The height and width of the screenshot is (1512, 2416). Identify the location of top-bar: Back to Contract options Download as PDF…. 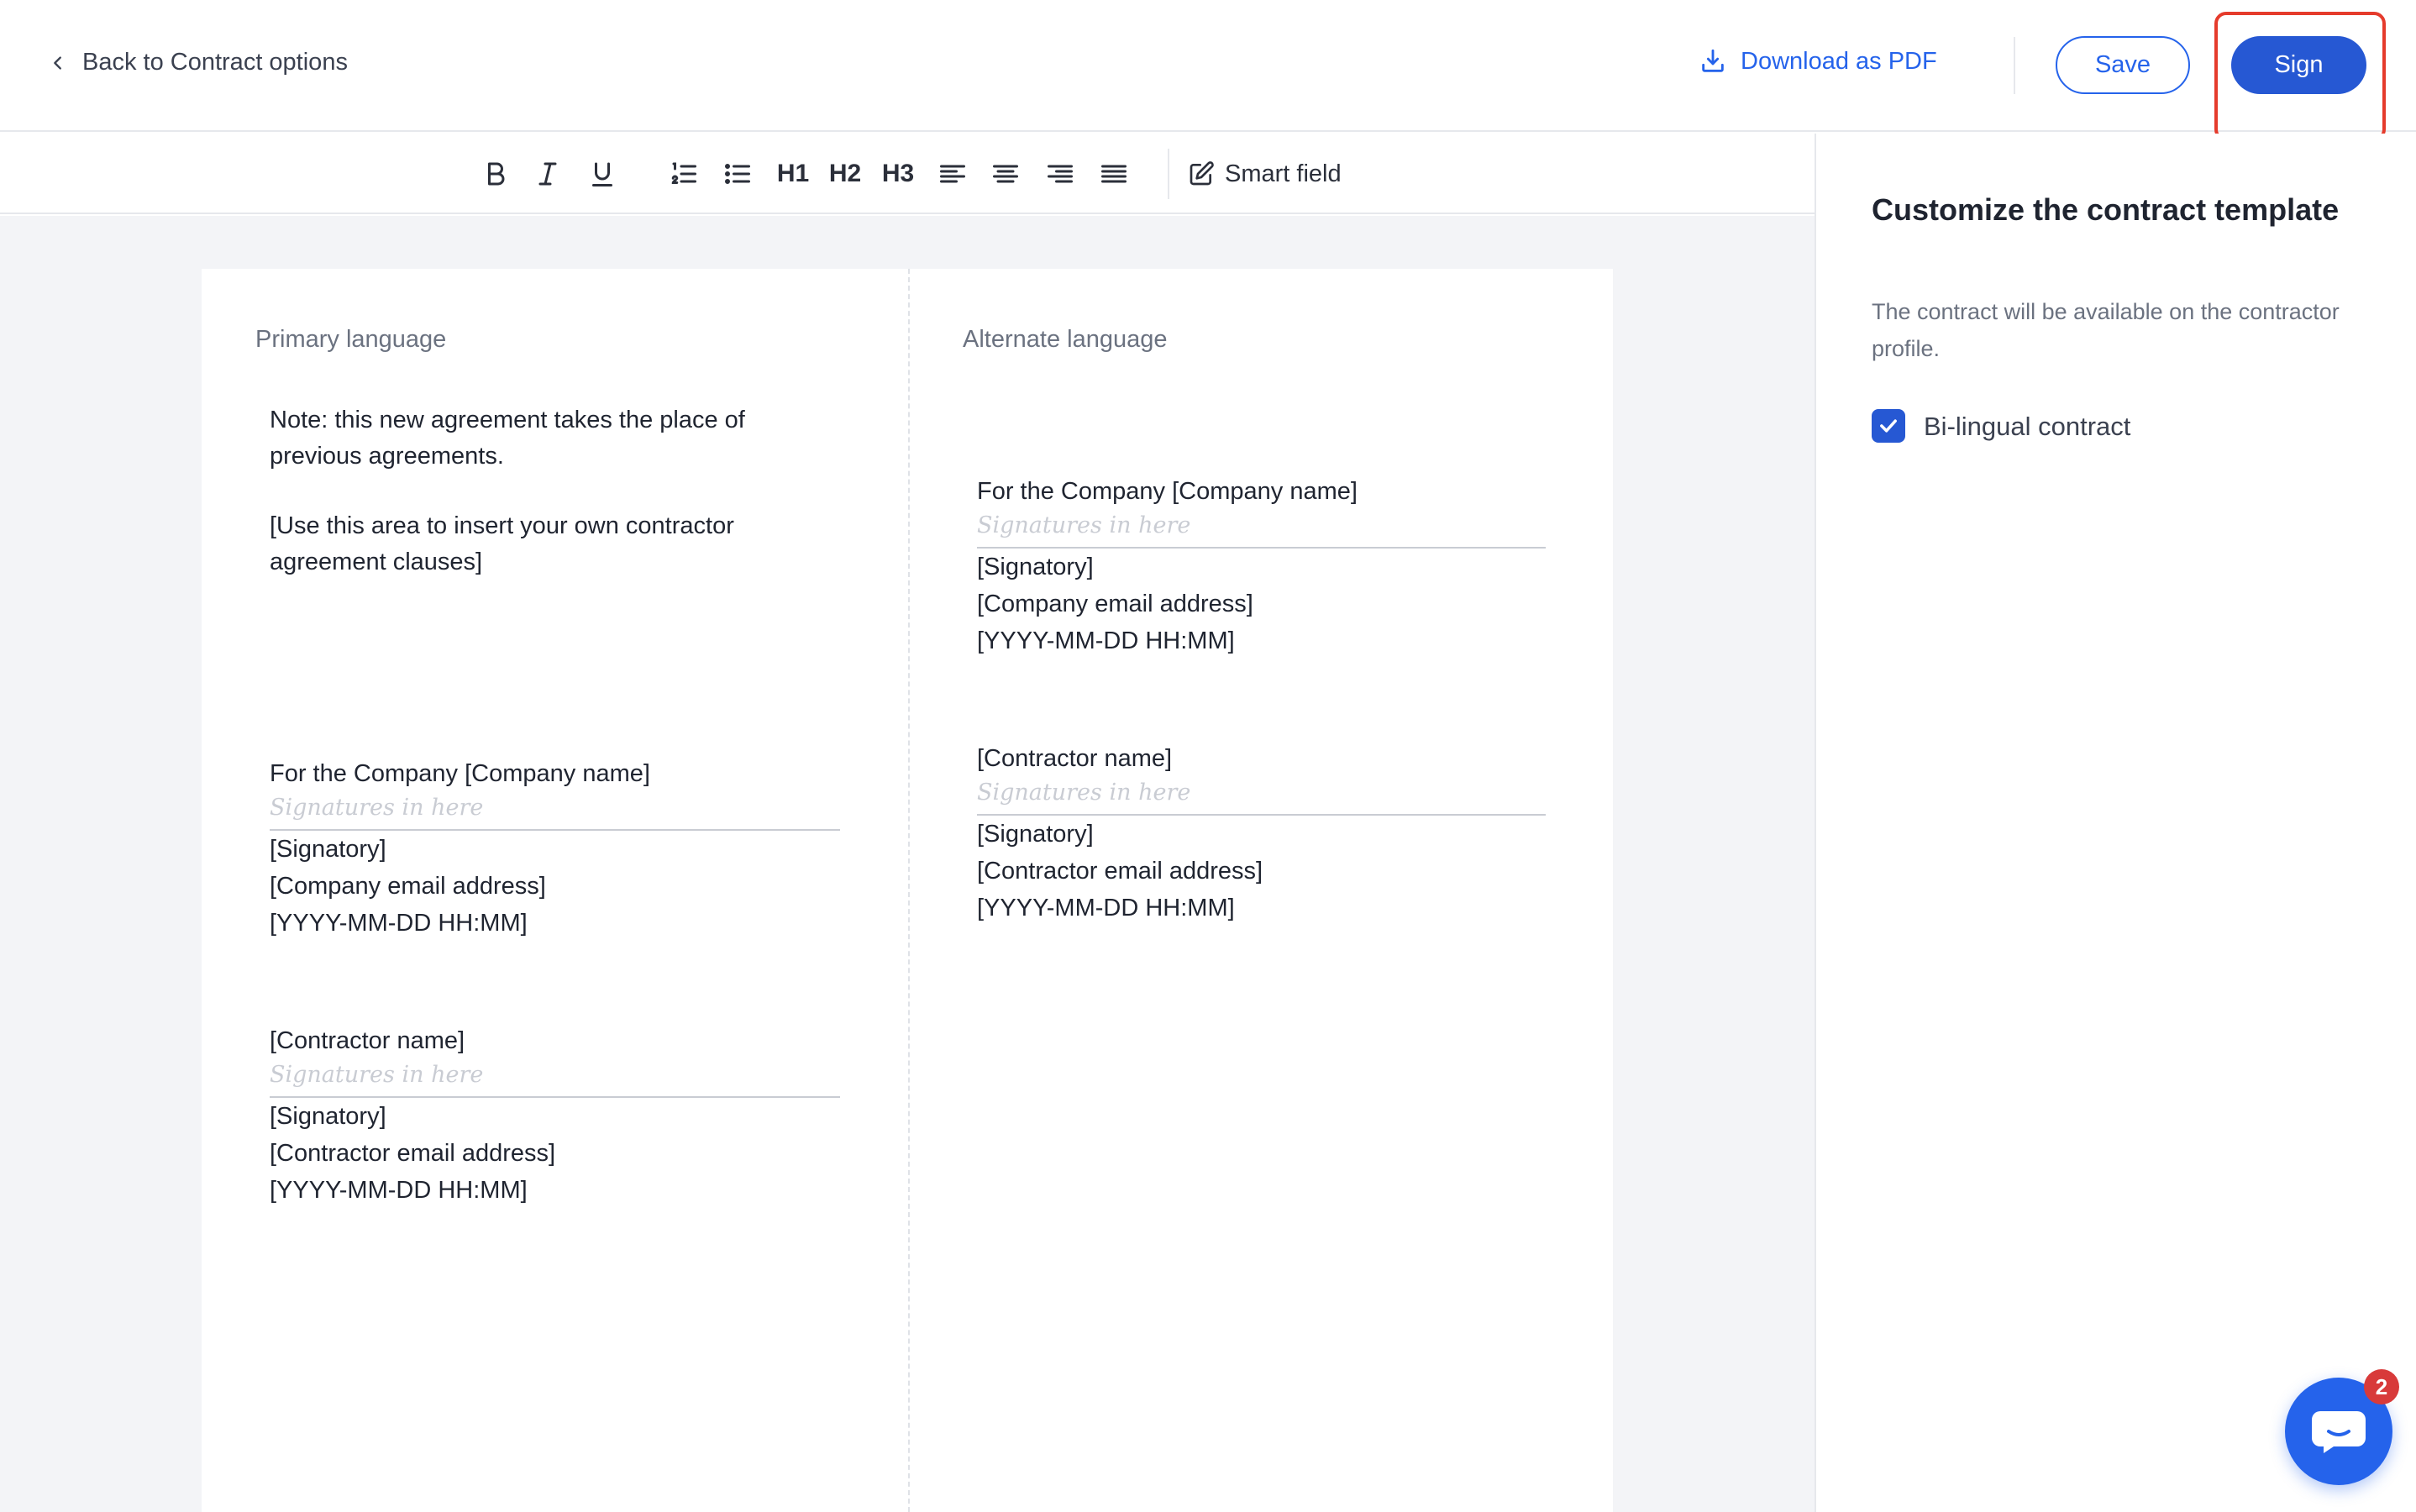
(1208, 70).